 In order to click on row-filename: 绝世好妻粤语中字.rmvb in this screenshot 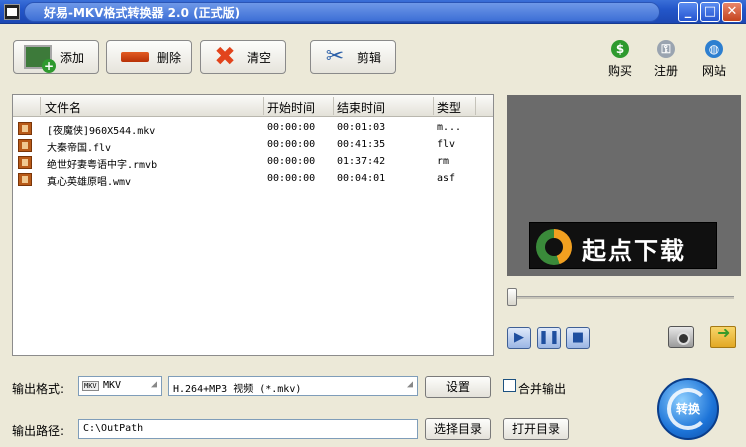, I will do `click(102, 165)`.